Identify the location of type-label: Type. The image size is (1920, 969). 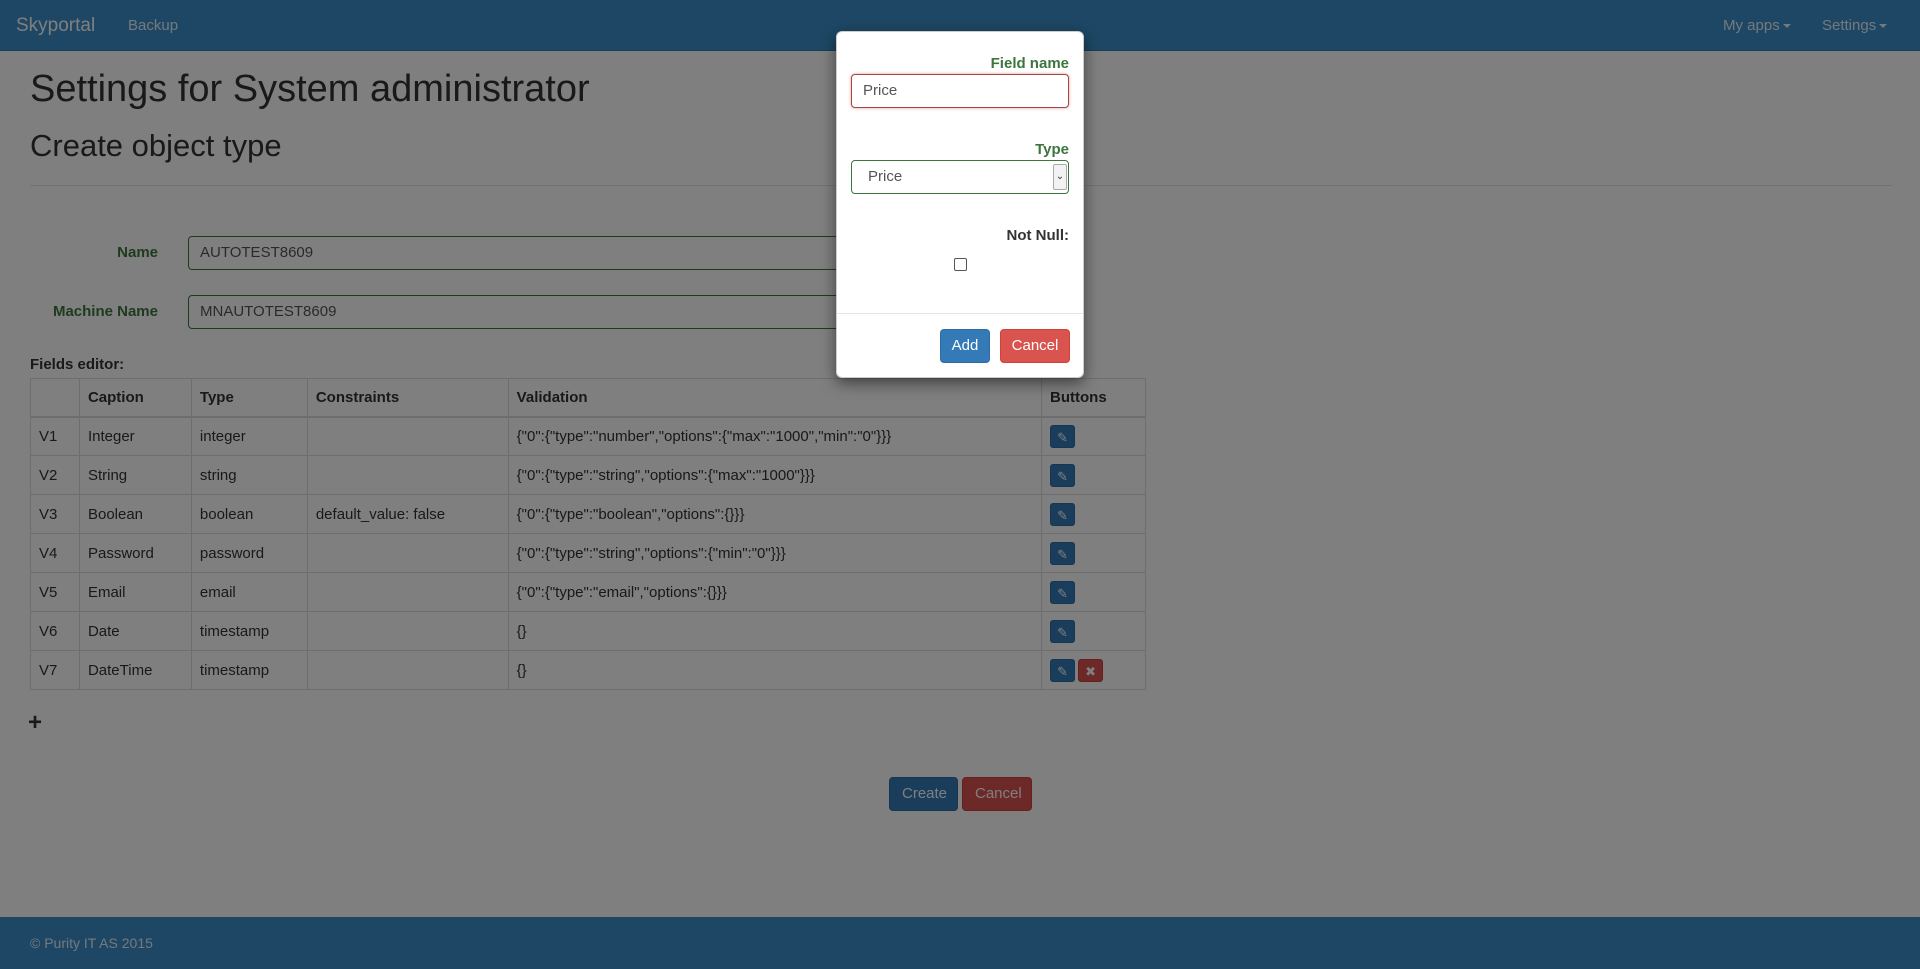
(1052, 149).